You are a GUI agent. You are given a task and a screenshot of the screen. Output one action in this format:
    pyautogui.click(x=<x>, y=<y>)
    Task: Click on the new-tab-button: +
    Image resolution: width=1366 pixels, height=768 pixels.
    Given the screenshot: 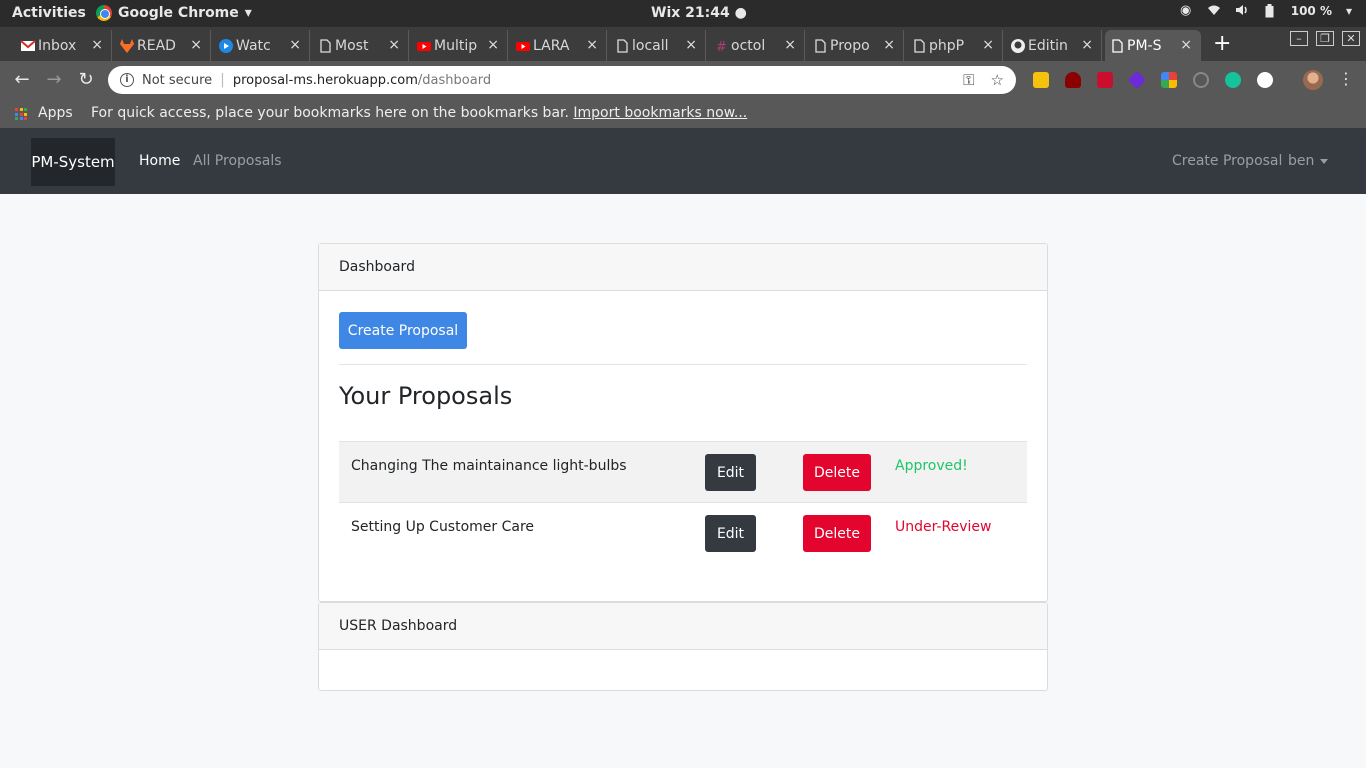 What is the action you would take?
    pyautogui.click(x=1222, y=43)
    